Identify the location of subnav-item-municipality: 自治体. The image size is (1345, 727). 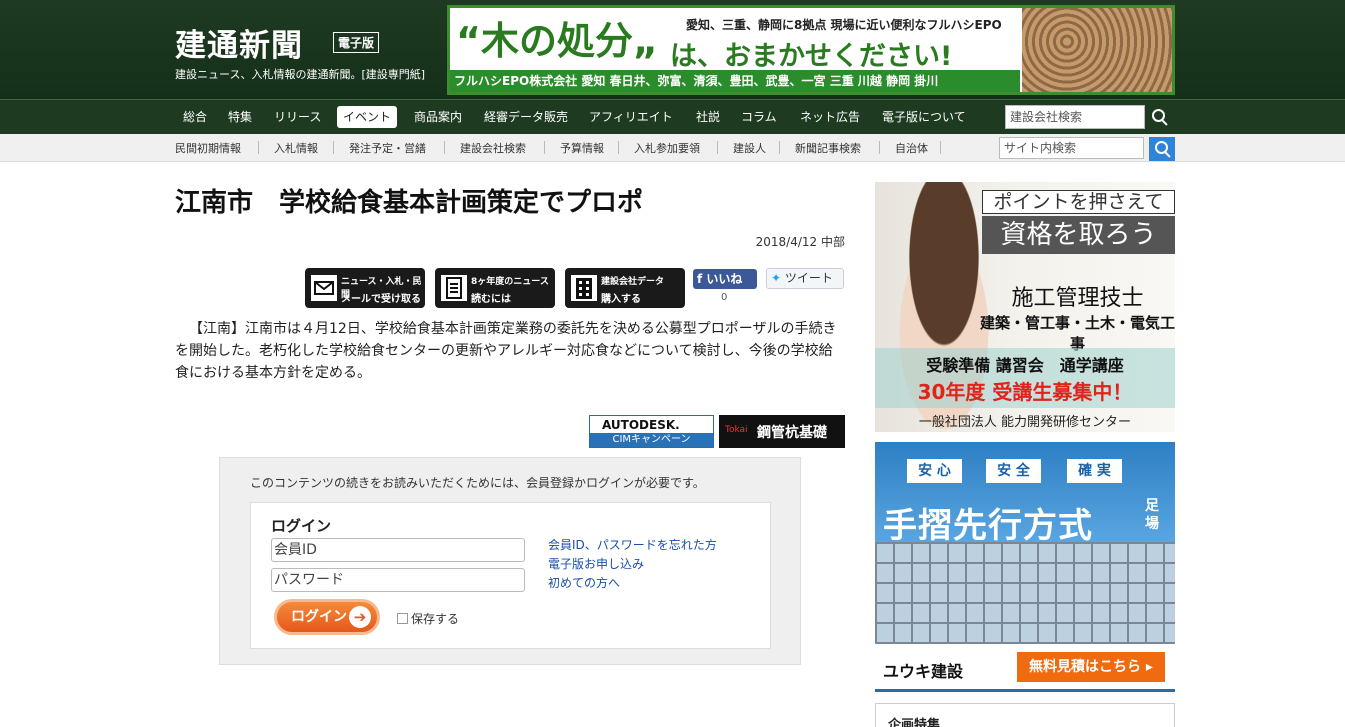
(911, 148).